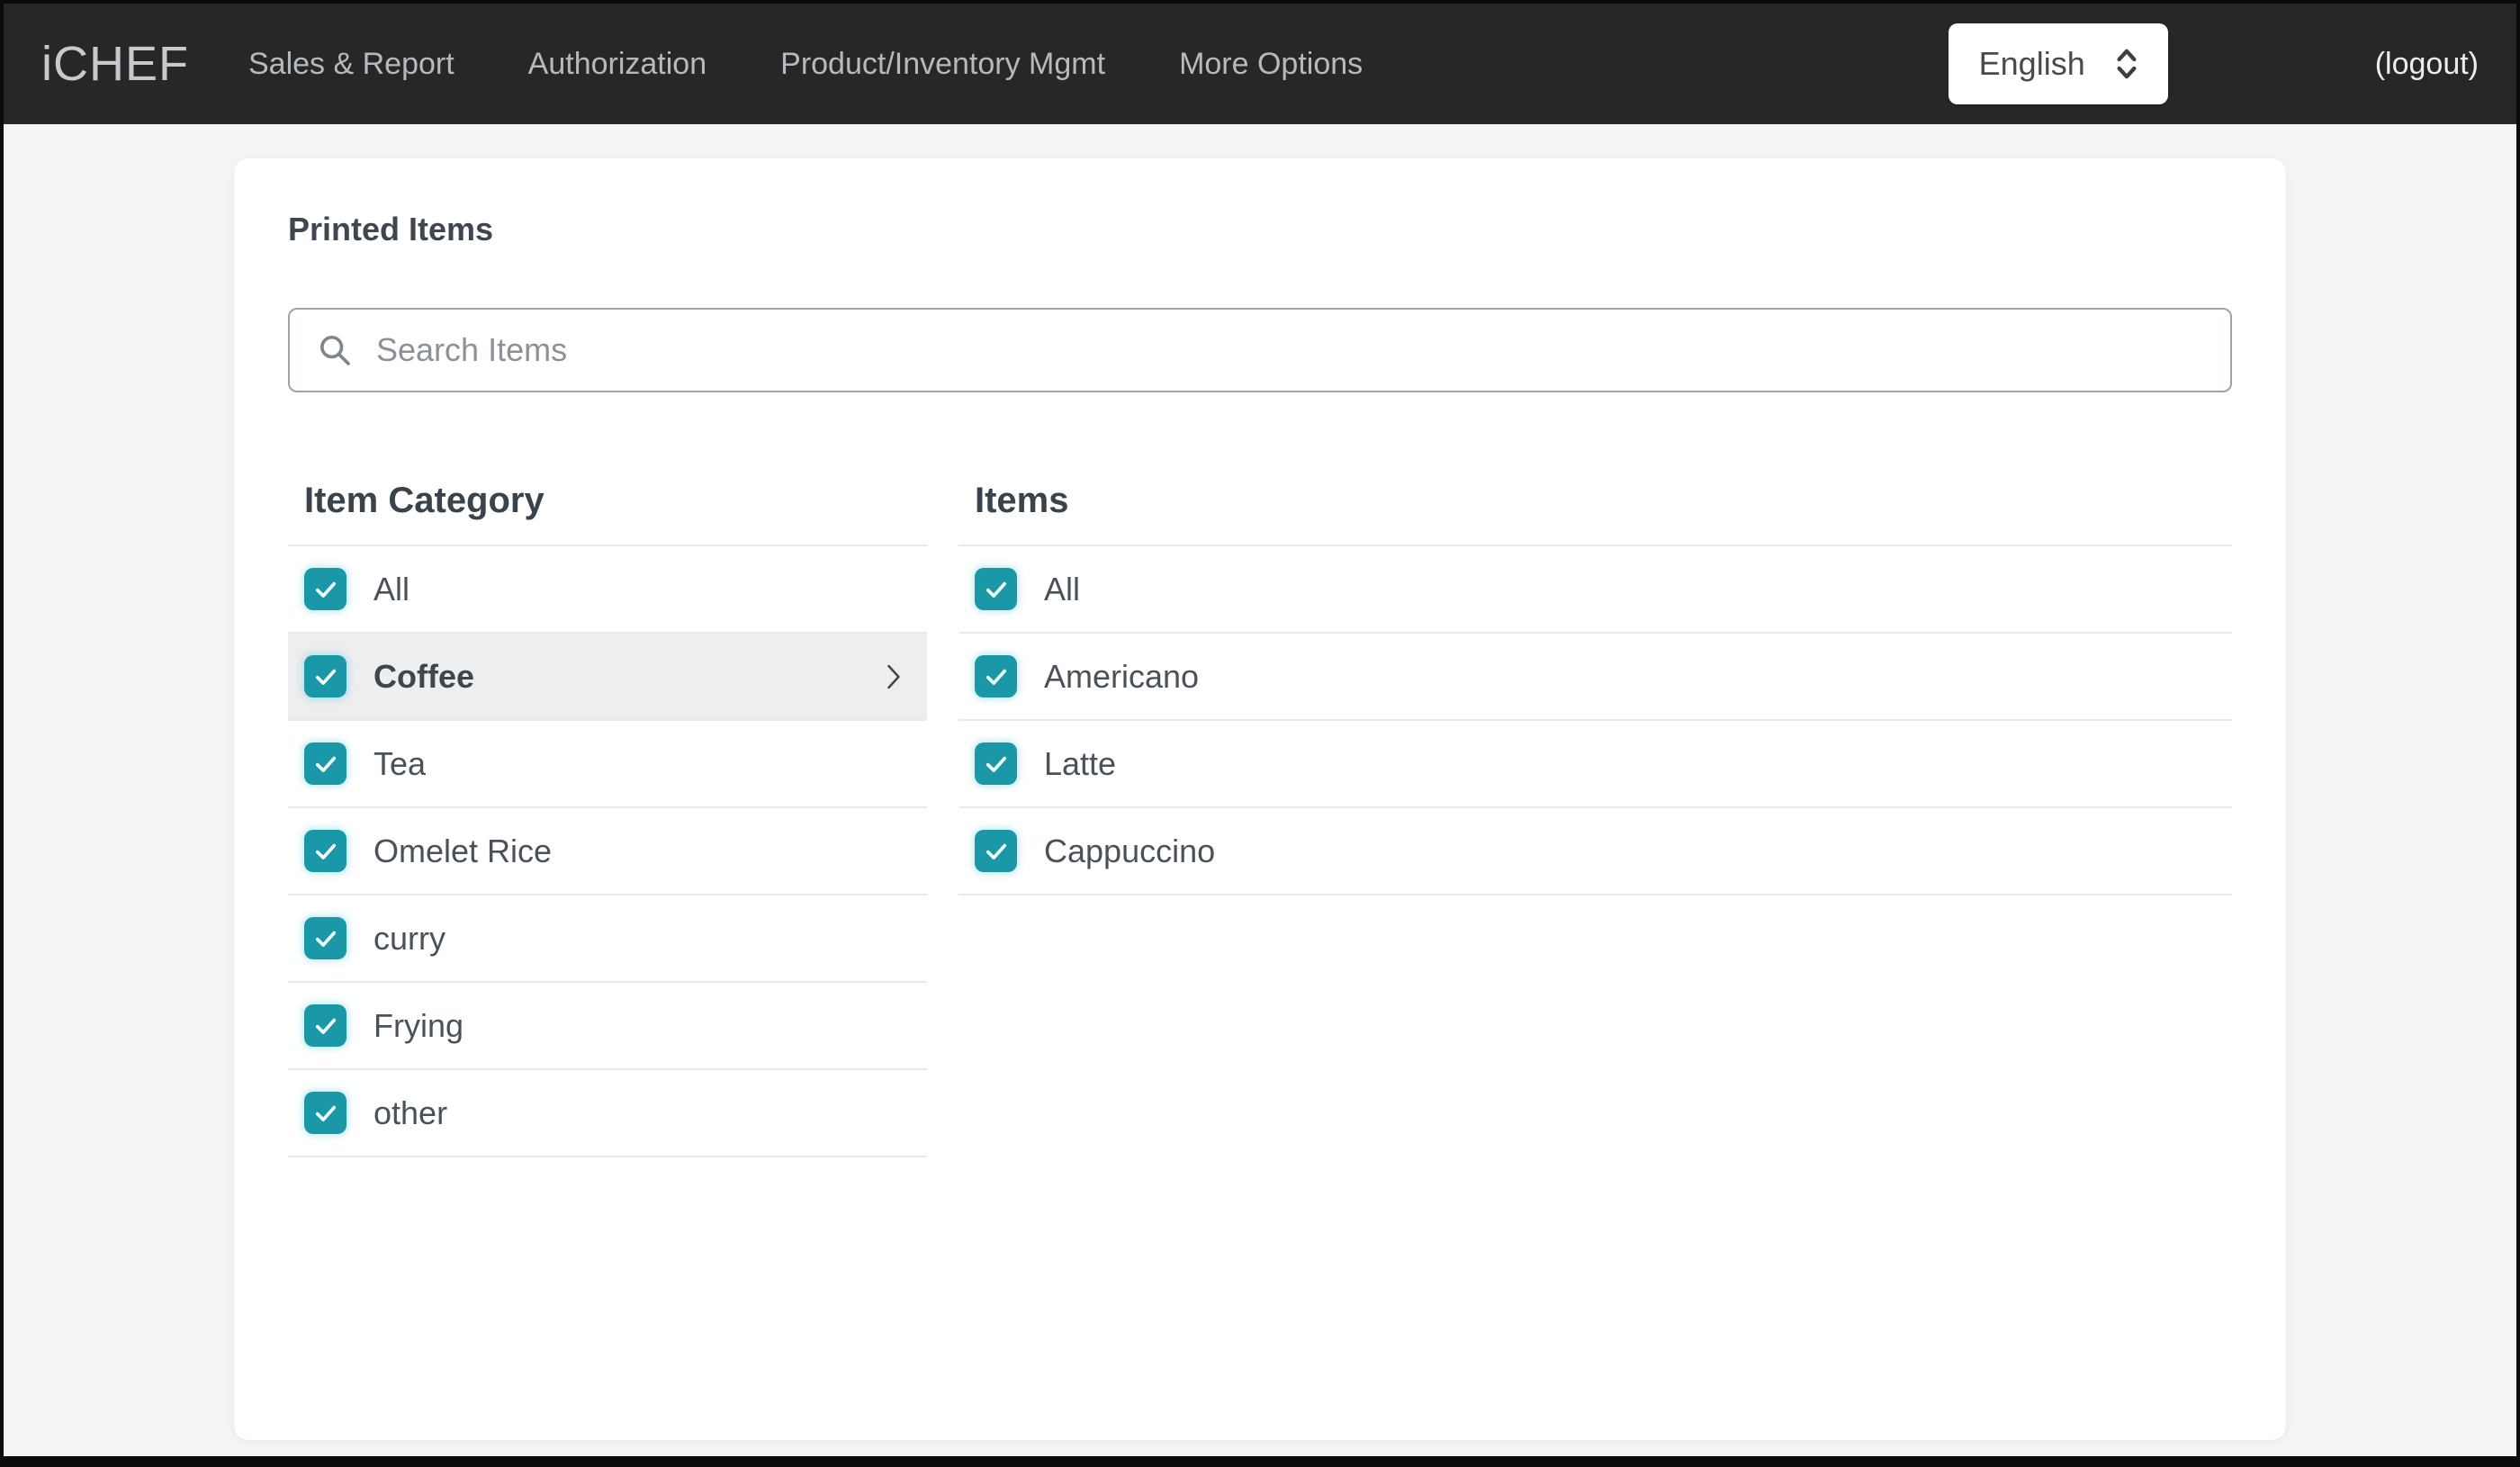 The height and width of the screenshot is (1467, 2520). What do you see at coordinates (419, 1025) in the screenshot?
I see `category-label-frying: Frying` at bounding box center [419, 1025].